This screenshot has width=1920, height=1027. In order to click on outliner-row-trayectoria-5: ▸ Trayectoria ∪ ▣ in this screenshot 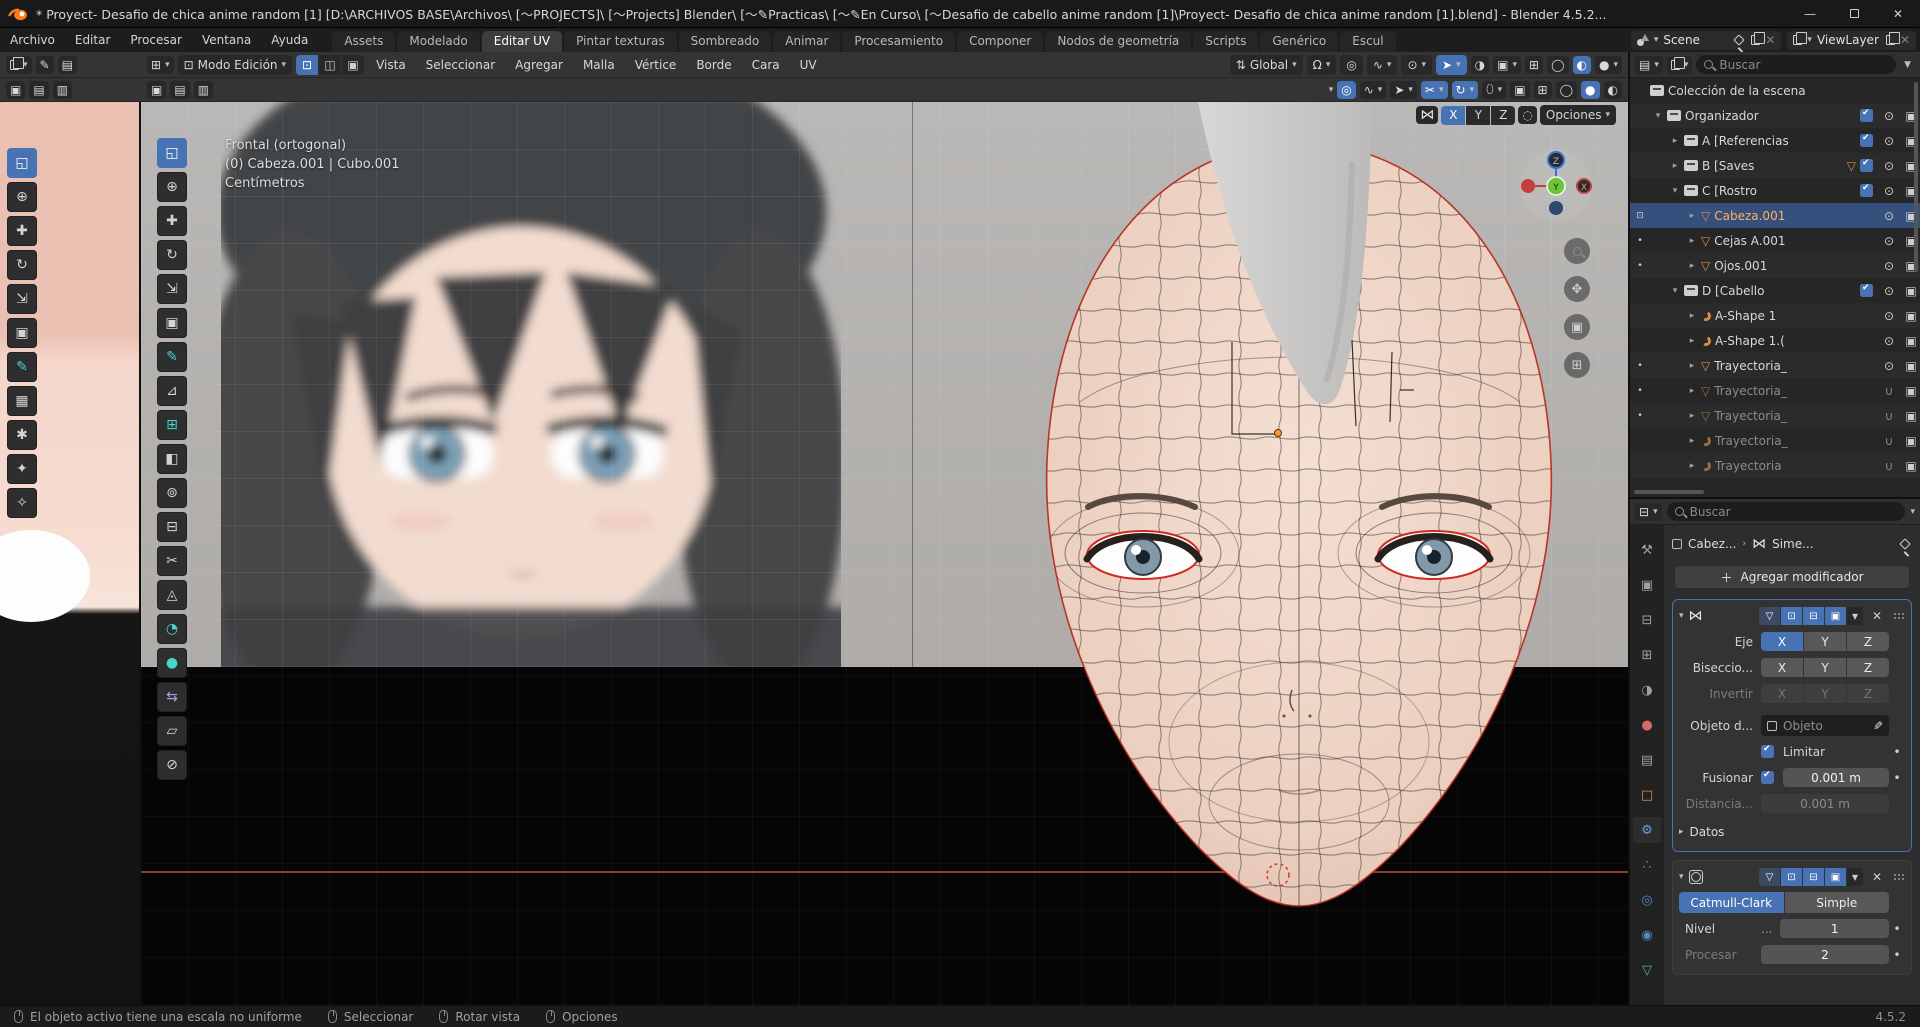, I will do `click(1775, 465)`.